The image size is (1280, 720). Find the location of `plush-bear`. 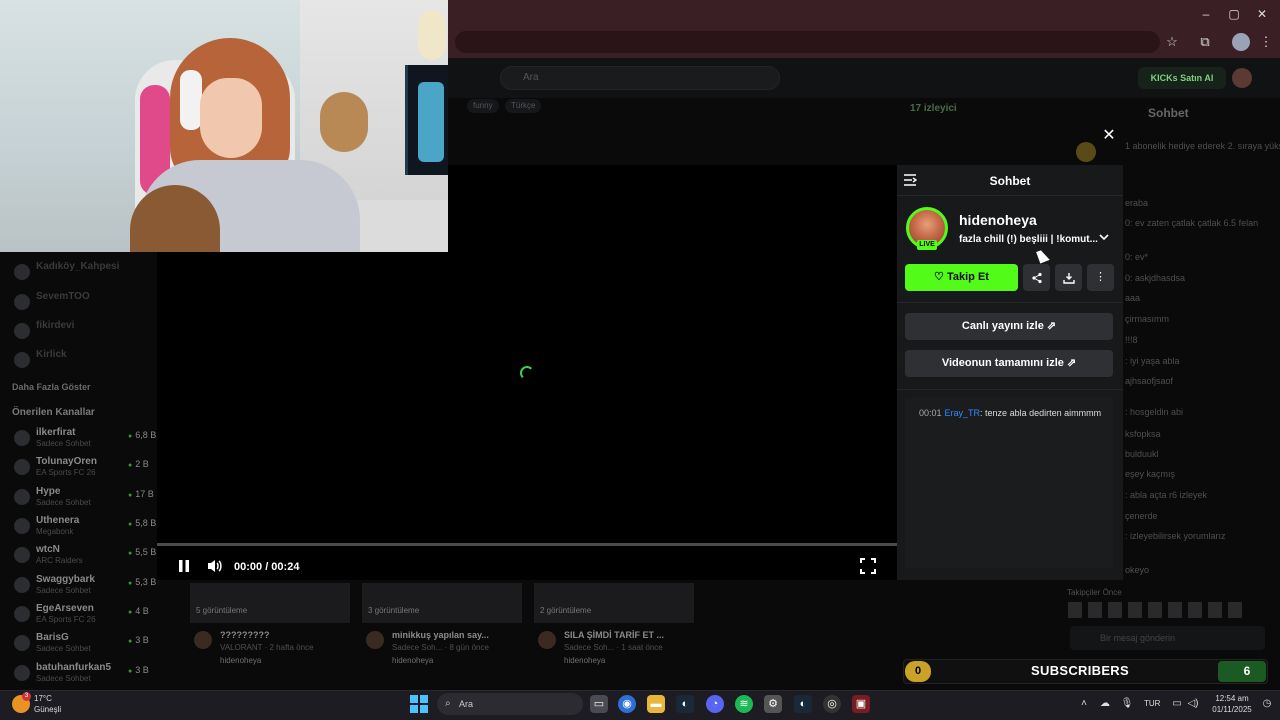

plush-bear is located at coordinates (344, 122).